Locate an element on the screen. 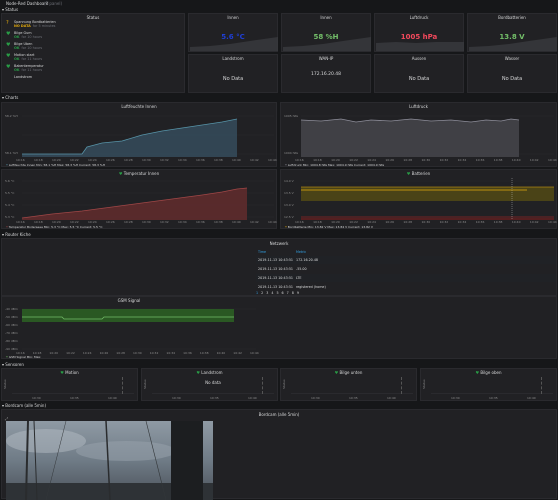  sensor-panel: ♥ Bilge unten Status 10:30 10:35 10:40 is located at coordinates (348, 384).